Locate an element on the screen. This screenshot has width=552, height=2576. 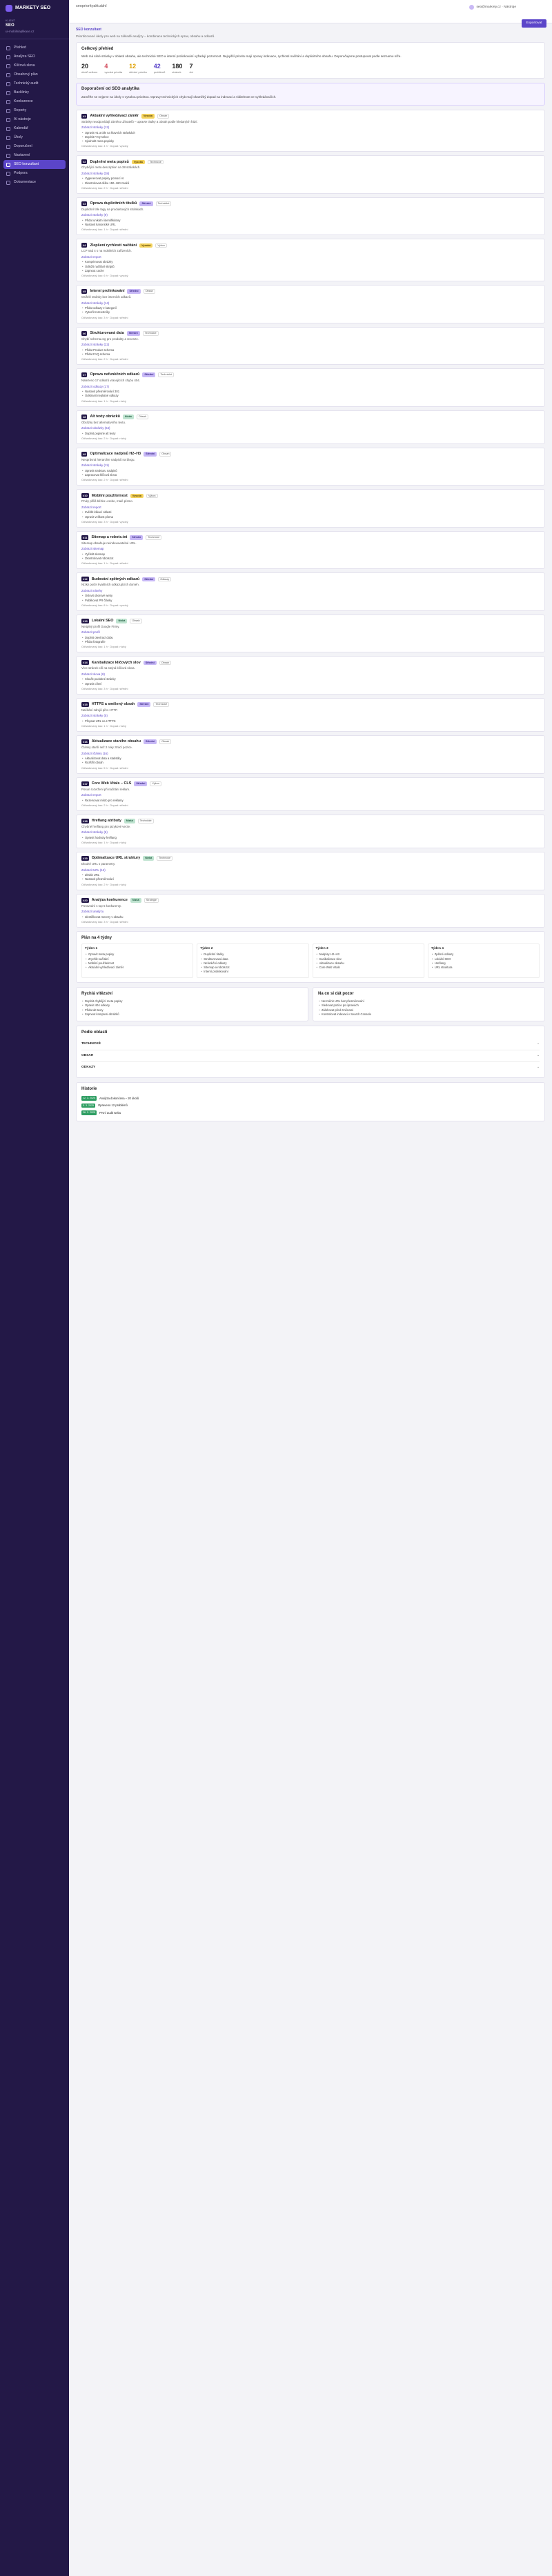
task-number: #19 is located at coordinates (85, 858).